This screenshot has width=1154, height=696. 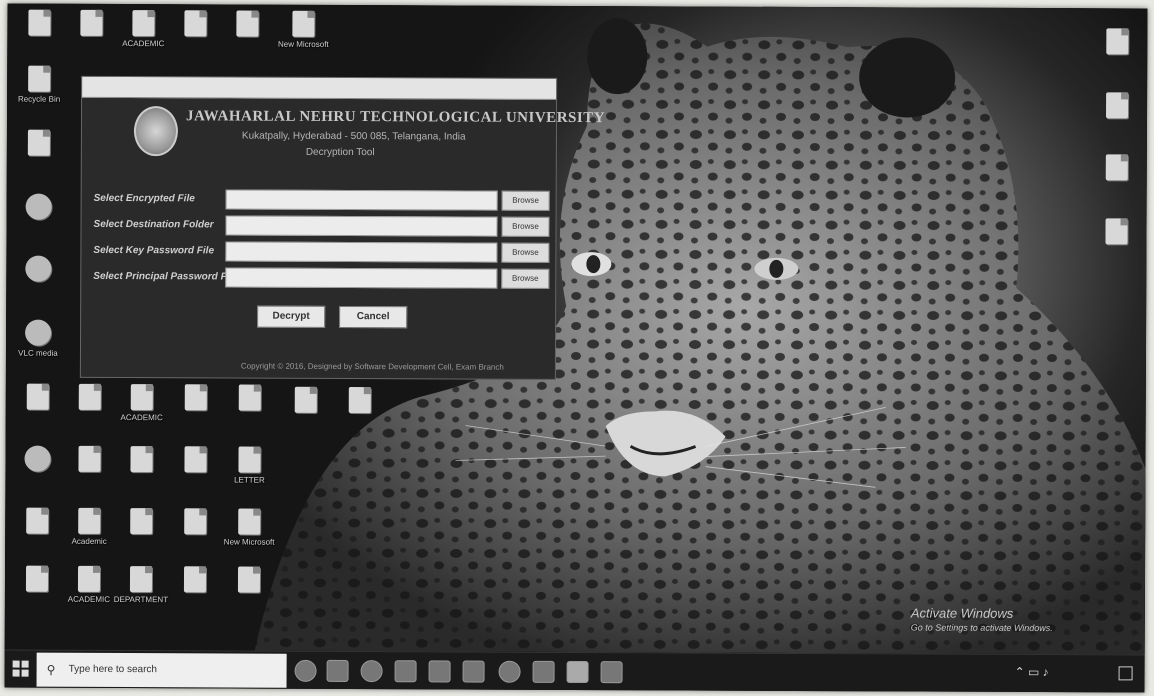 I want to click on taskbar-search-input: ⚲ Type here to search, so click(x=161, y=670).